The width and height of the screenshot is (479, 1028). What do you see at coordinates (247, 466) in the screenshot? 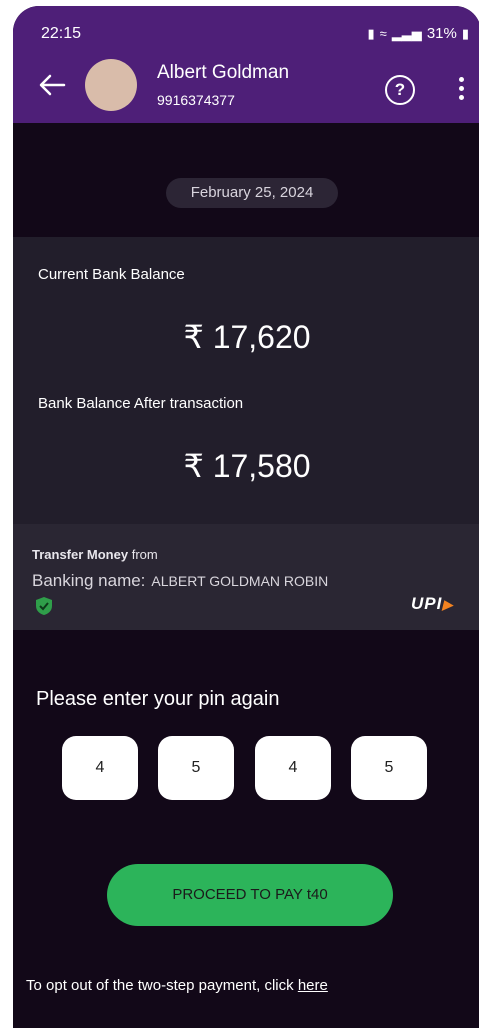
I see `after-balance-value: ₹ 17,580` at bounding box center [247, 466].